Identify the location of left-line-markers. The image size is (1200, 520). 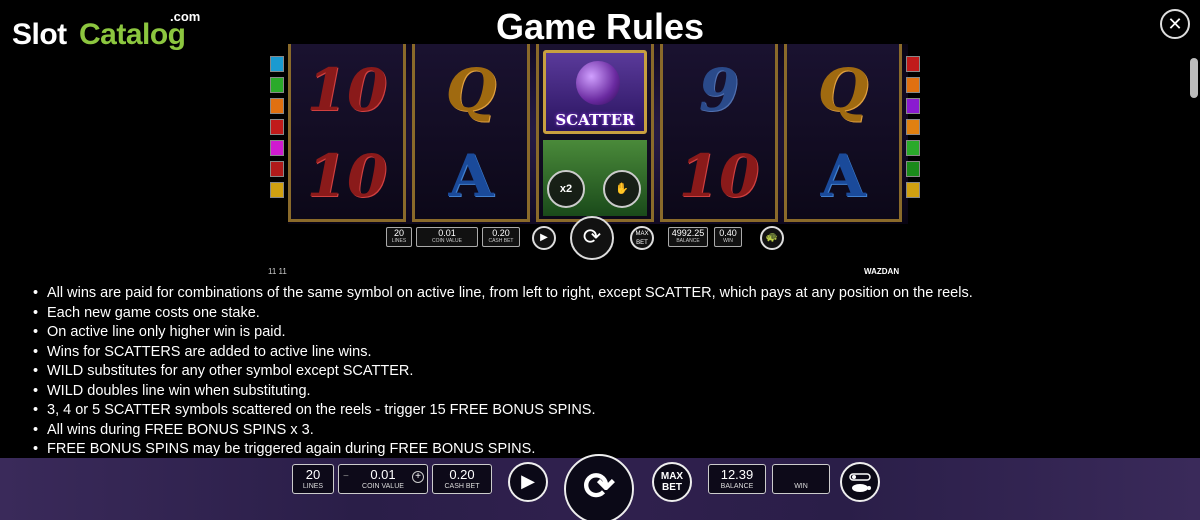
(277, 129).